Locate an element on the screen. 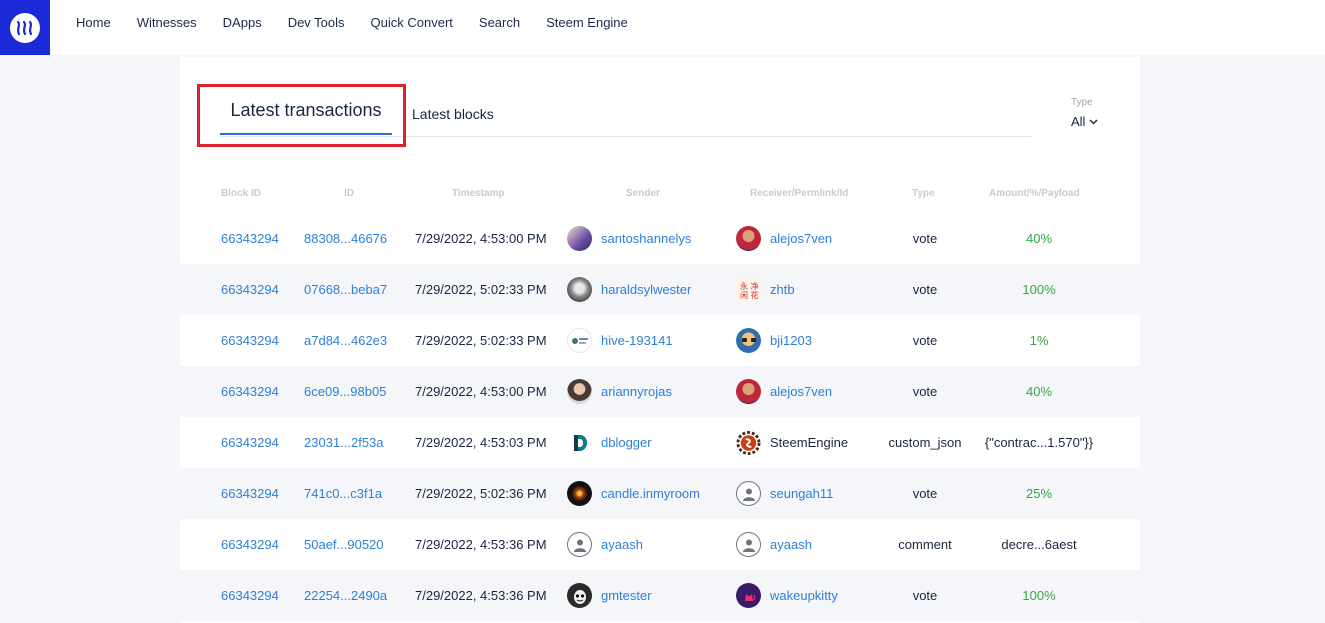 This screenshot has height=623, width=1325. receiver-cell: bji1203 is located at coordinates (774, 340).